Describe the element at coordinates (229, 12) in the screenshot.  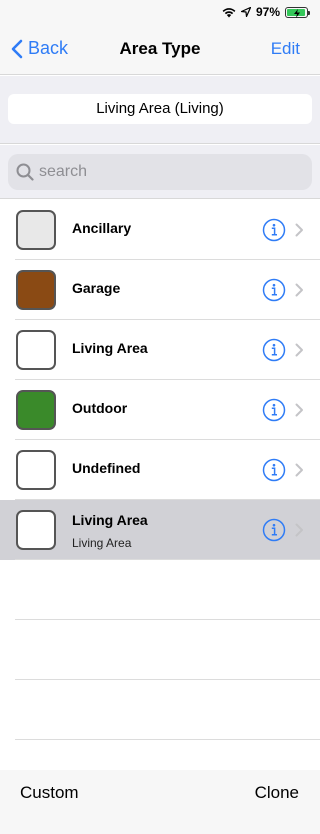
I see `wifi-icon` at that location.